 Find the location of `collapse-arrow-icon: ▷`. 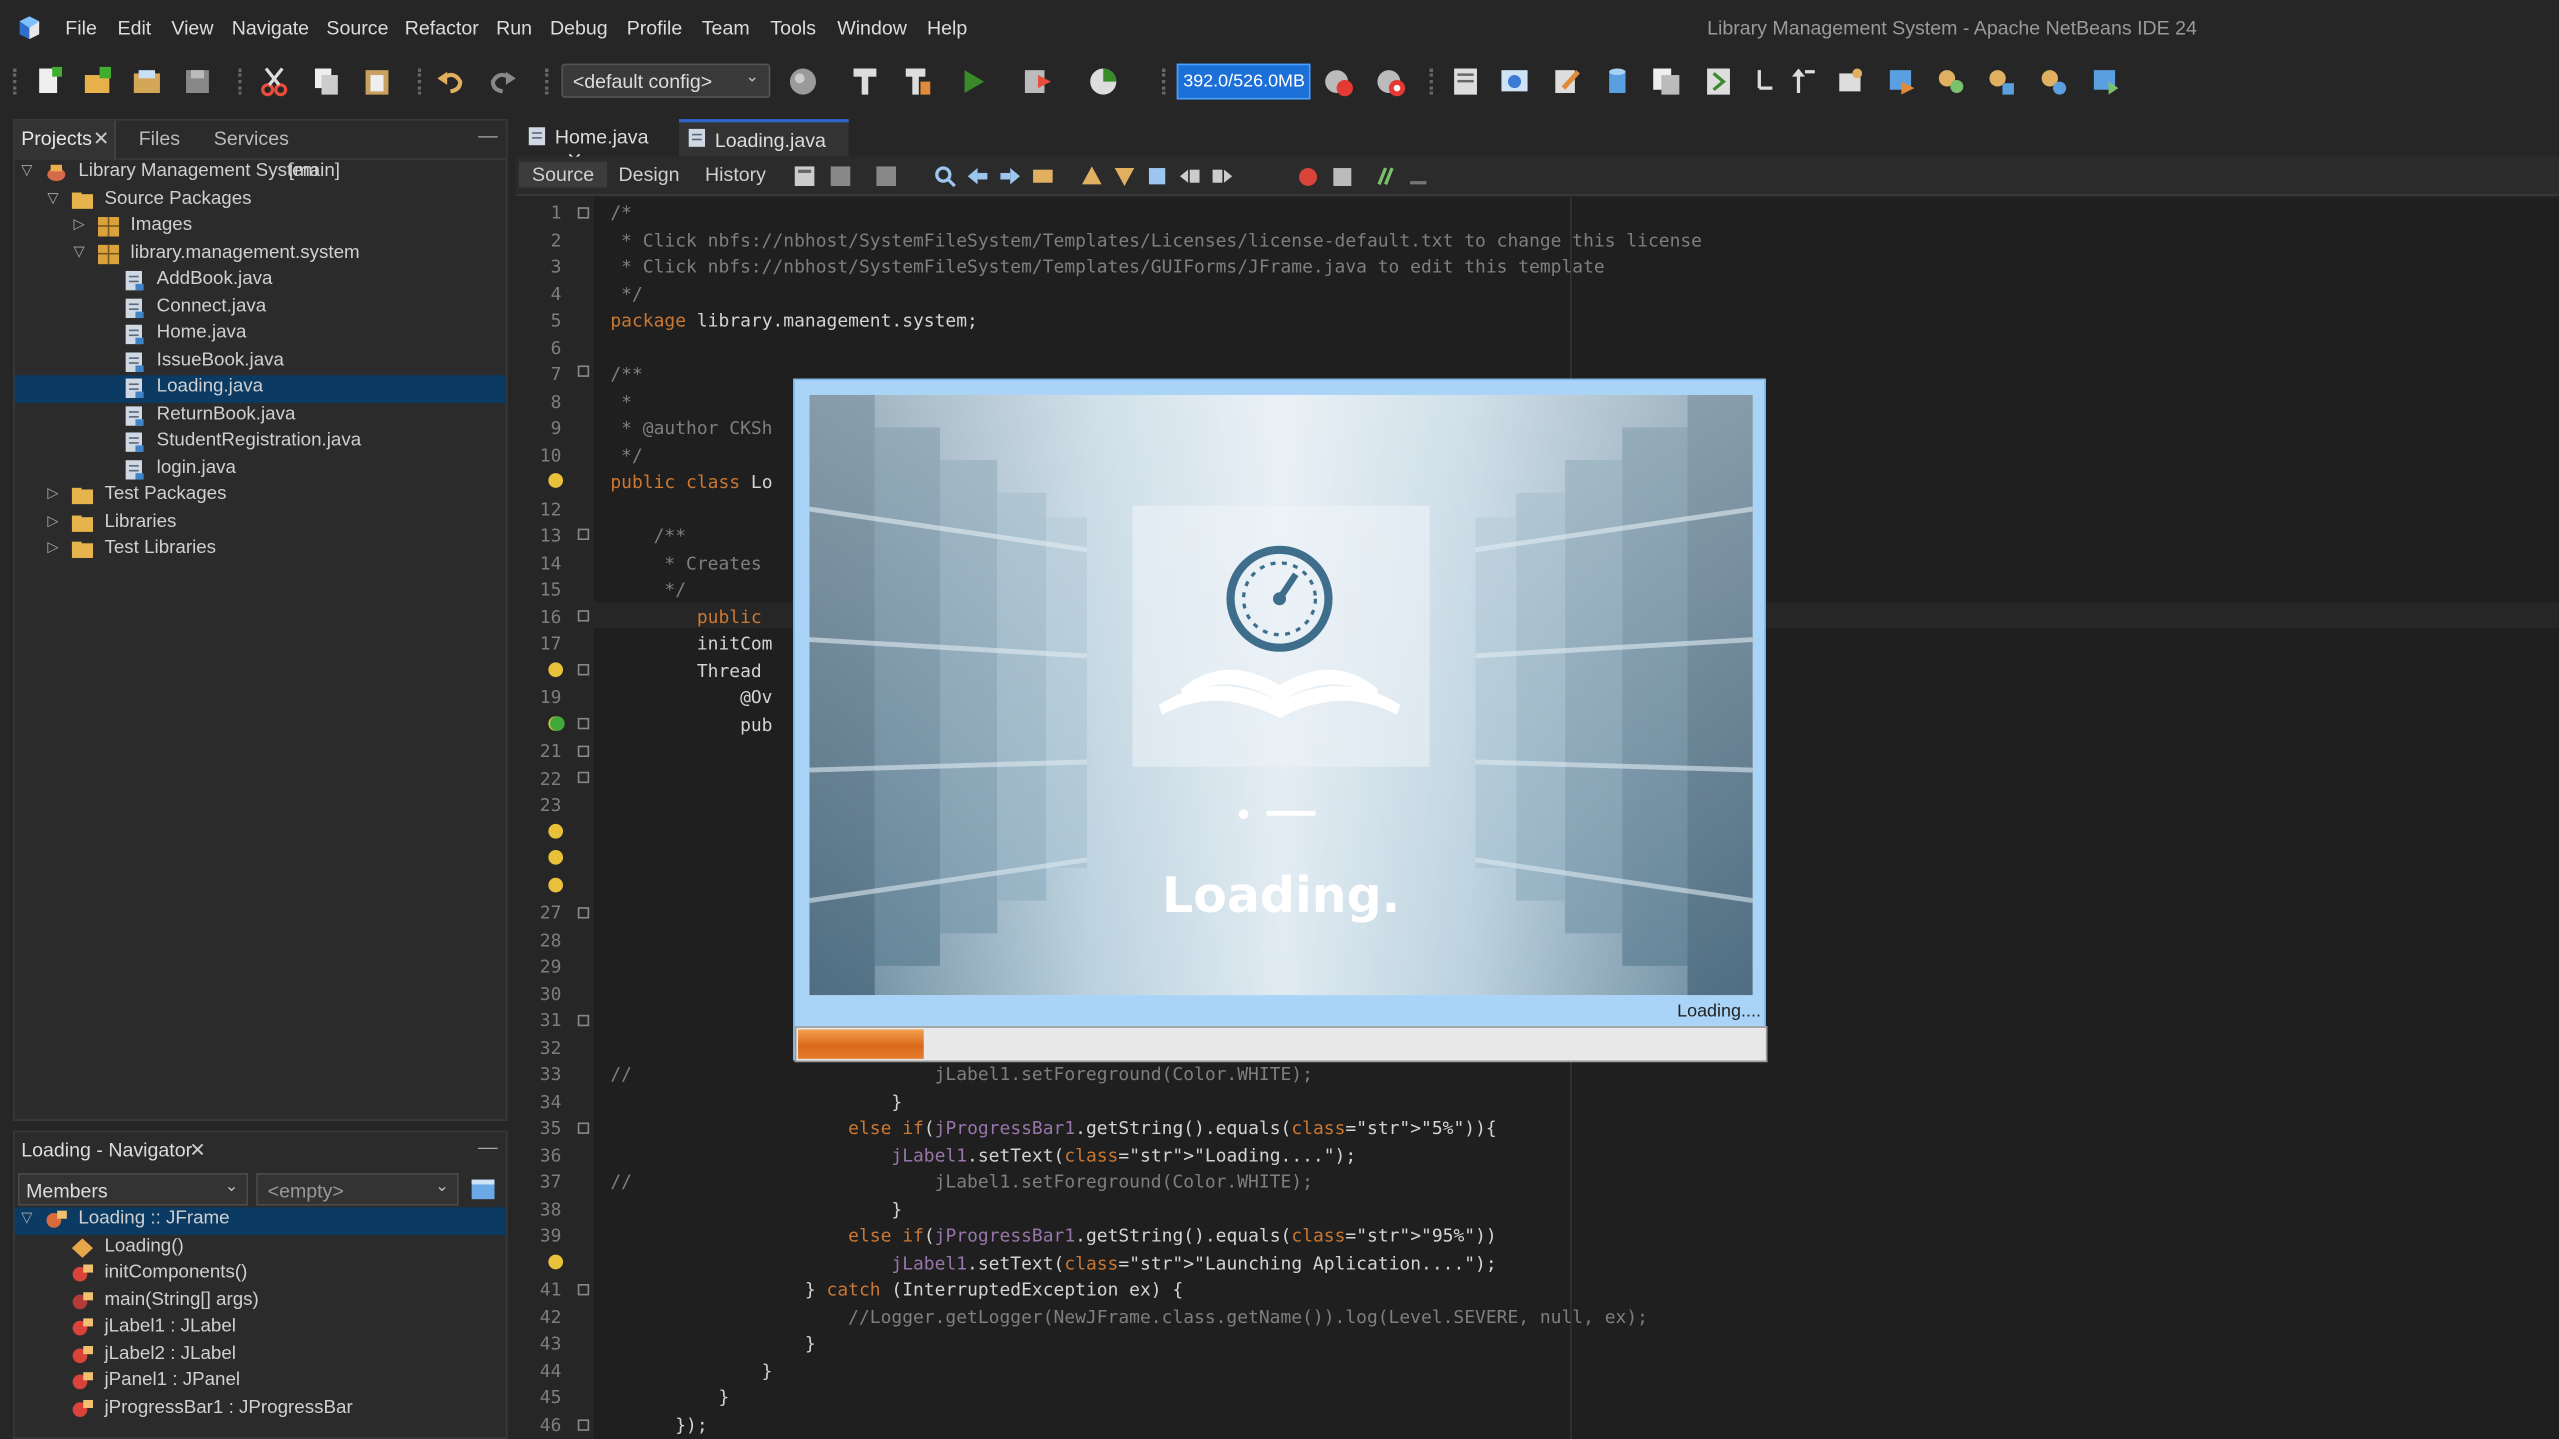

collapse-arrow-icon: ▷ is located at coordinates (52, 520).